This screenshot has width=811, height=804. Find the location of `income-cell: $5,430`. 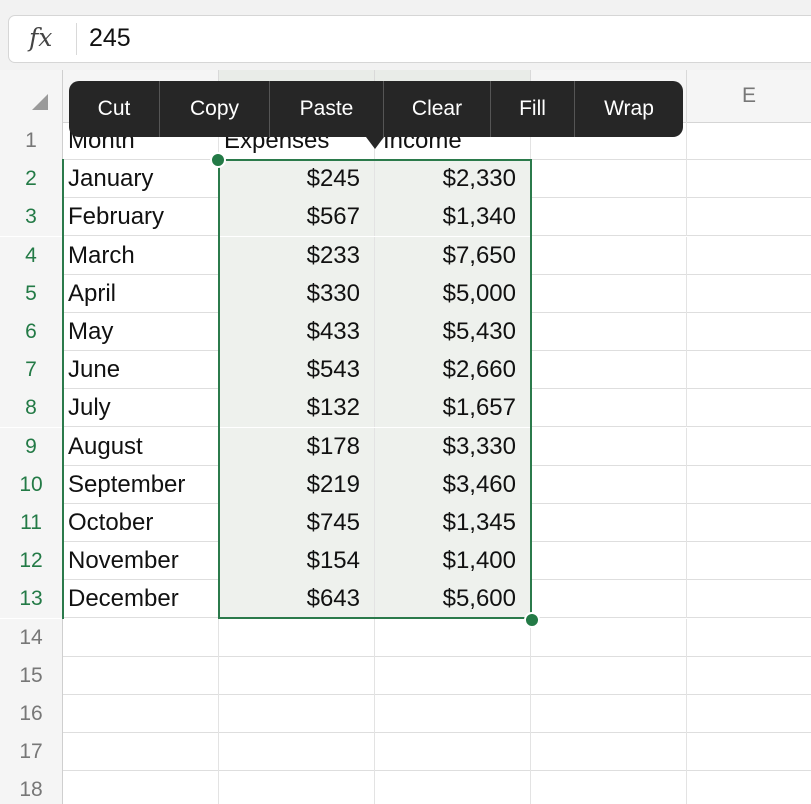

income-cell: $5,430 is located at coordinates (453, 332).